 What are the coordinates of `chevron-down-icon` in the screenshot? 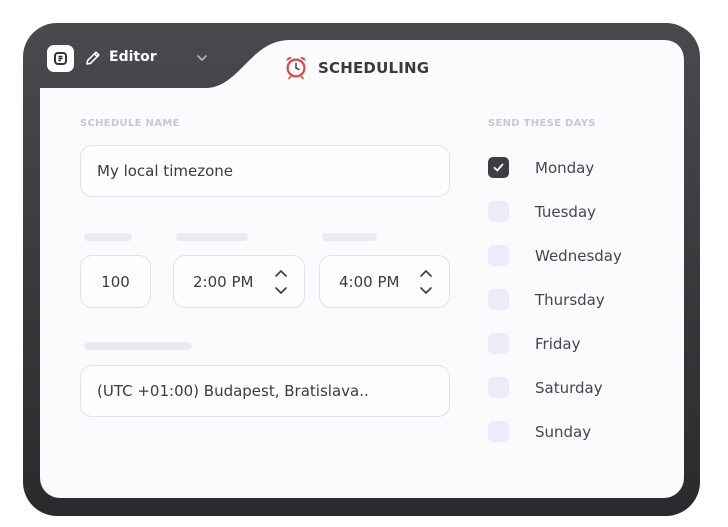 It's located at (202, 58).